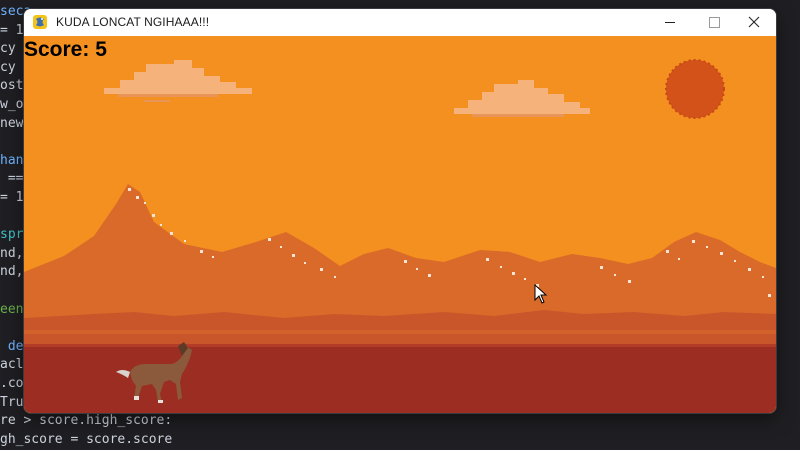 Image resolution: width=800 pixels, height=450 pixels. I want to click on maximize-button, so click(714, 22).